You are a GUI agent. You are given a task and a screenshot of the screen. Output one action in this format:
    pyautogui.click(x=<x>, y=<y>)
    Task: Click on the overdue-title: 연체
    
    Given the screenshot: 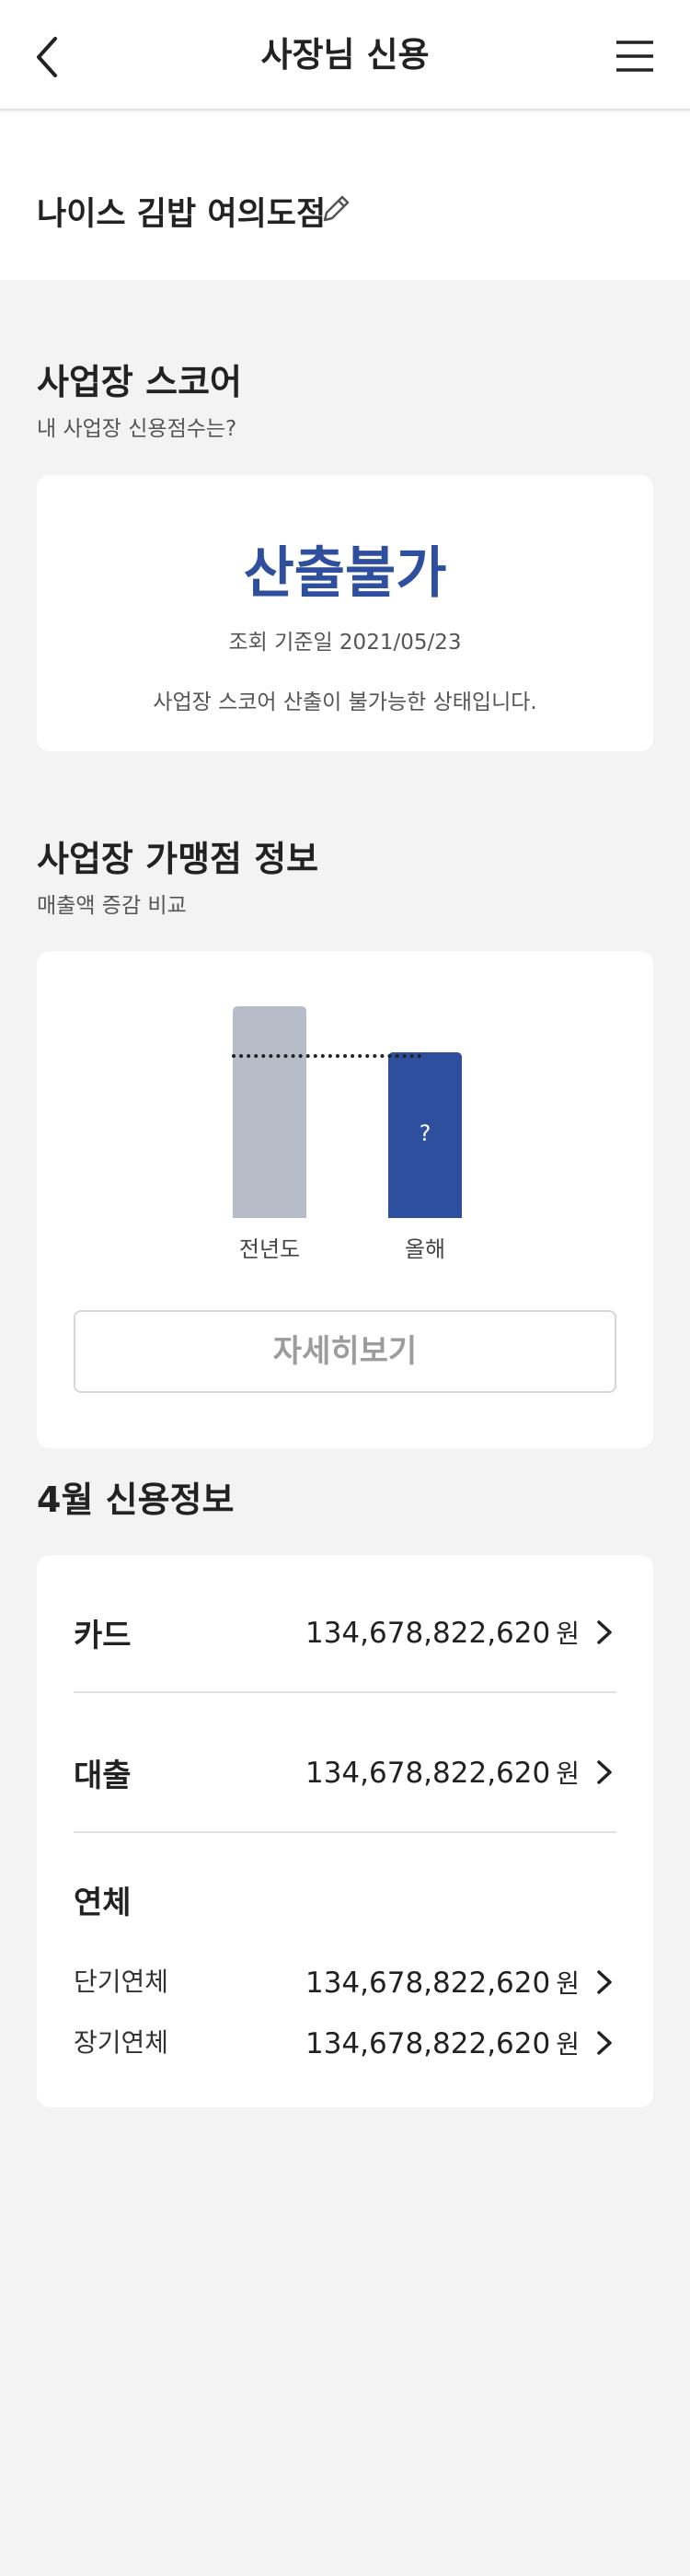 What is the action you would take?
    pyautogui.click(x=103, y=1903)
    